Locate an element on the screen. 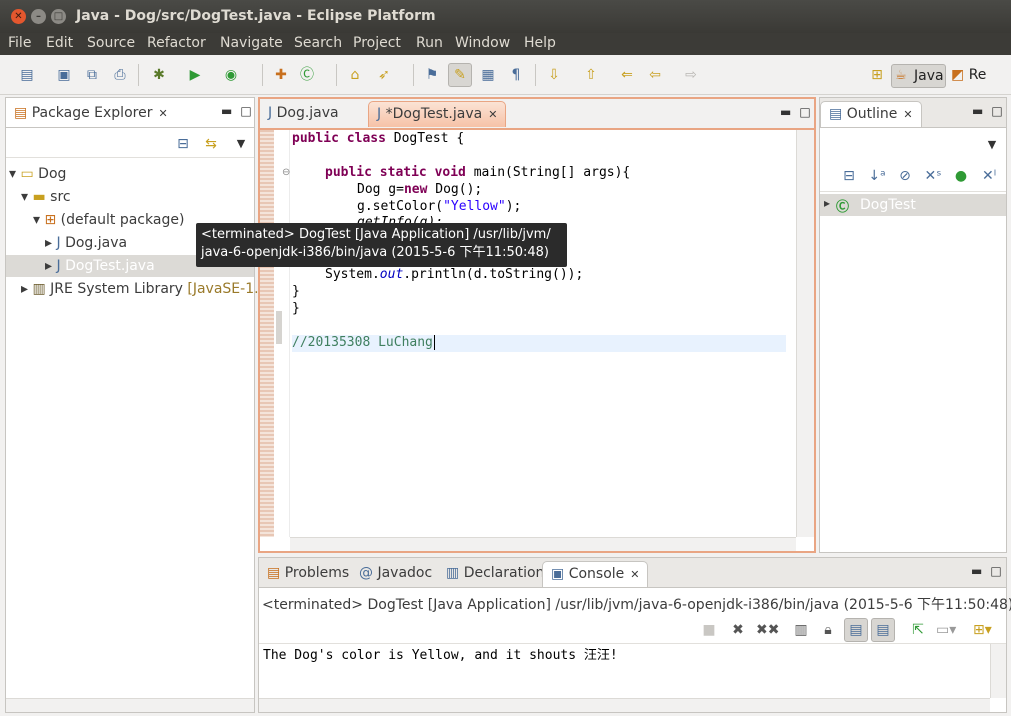  menu-refactor: Refactor is located at coordinates (176, 43).